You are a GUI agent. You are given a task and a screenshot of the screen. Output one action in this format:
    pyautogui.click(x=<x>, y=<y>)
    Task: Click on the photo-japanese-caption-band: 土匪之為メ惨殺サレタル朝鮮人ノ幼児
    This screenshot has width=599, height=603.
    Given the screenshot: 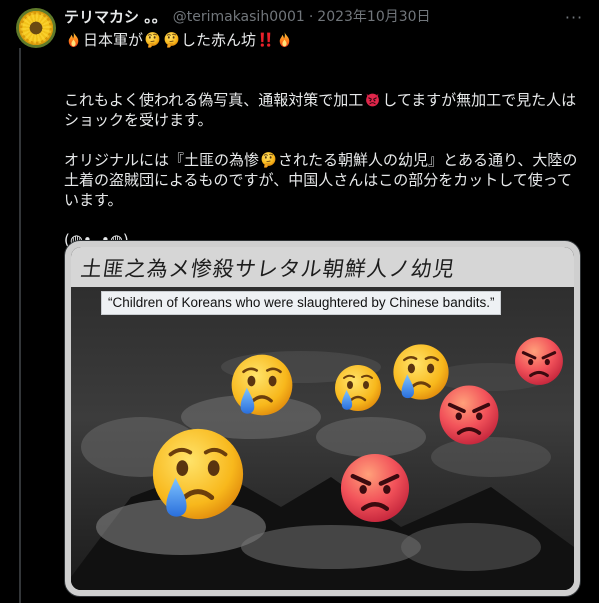 What is the action you would take?
    pyautogui.click(x=322, y=267)
    